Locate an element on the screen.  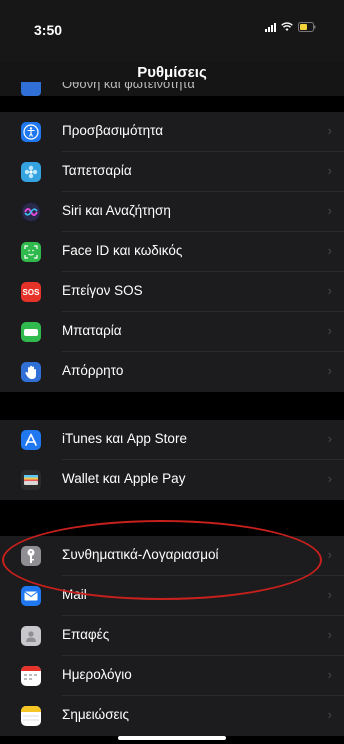
home-indicator is located at coordinates (172, 738).